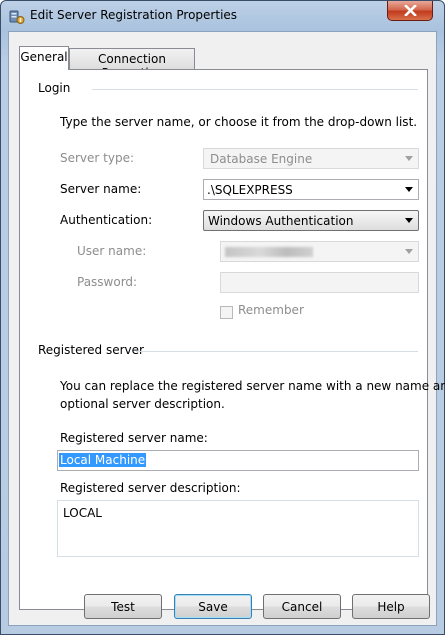 Image resolution: width=445 pixels, height=635 pixels. I want to click on server-registration-icon, so click(17, 17).